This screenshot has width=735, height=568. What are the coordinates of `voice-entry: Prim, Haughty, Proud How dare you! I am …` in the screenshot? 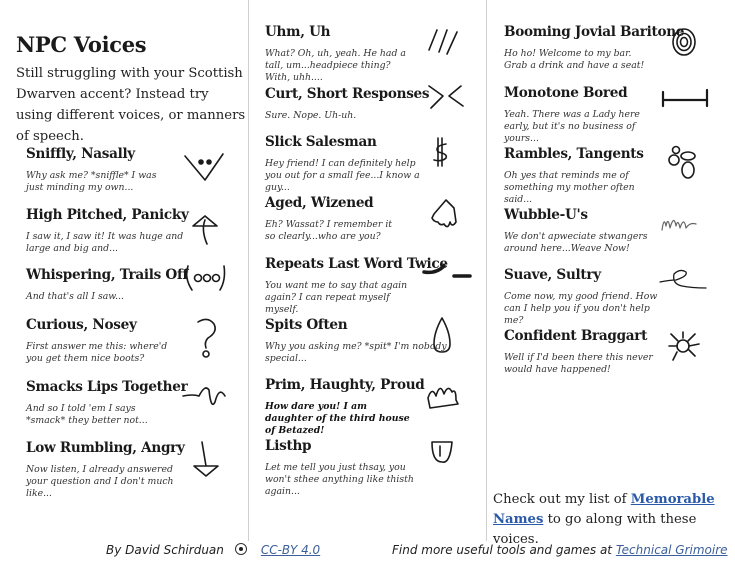 It's located at (345, 406).